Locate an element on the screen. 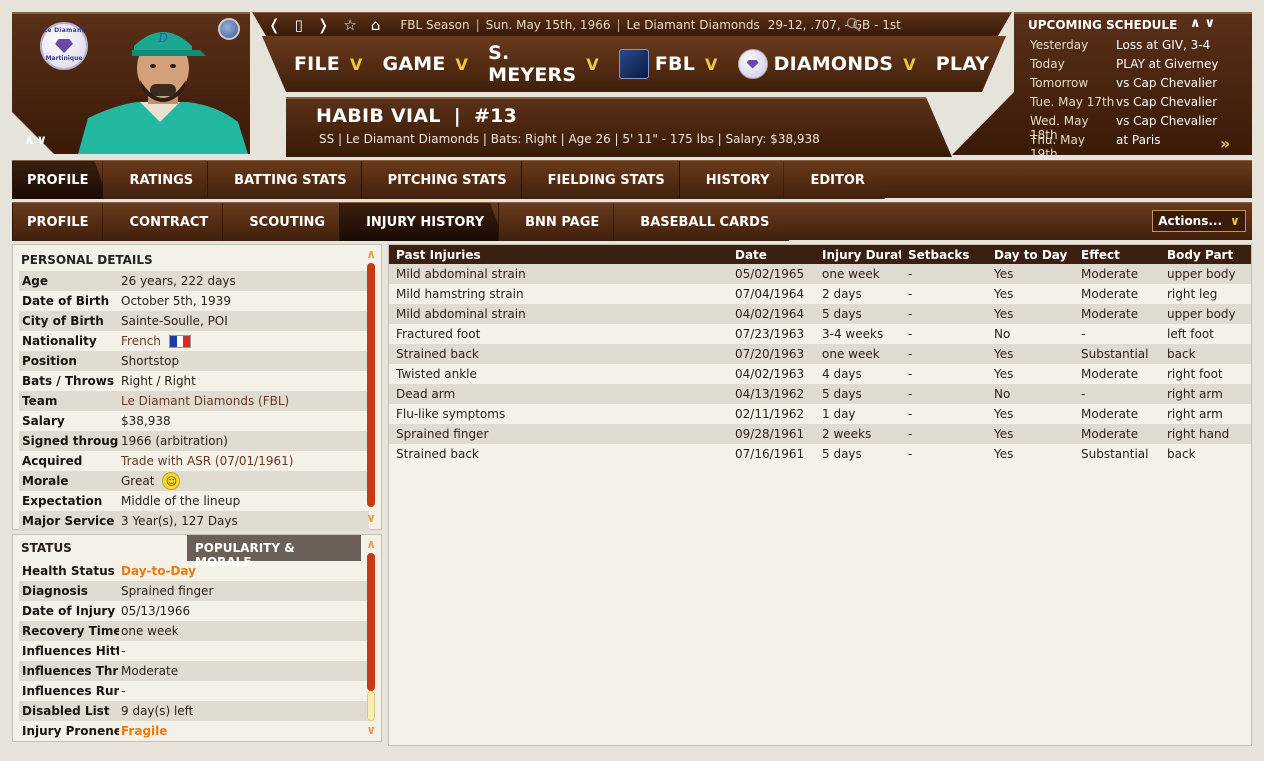  schedule-row: Thu. May 19th at Paris is located at coordinates (1095, 144).